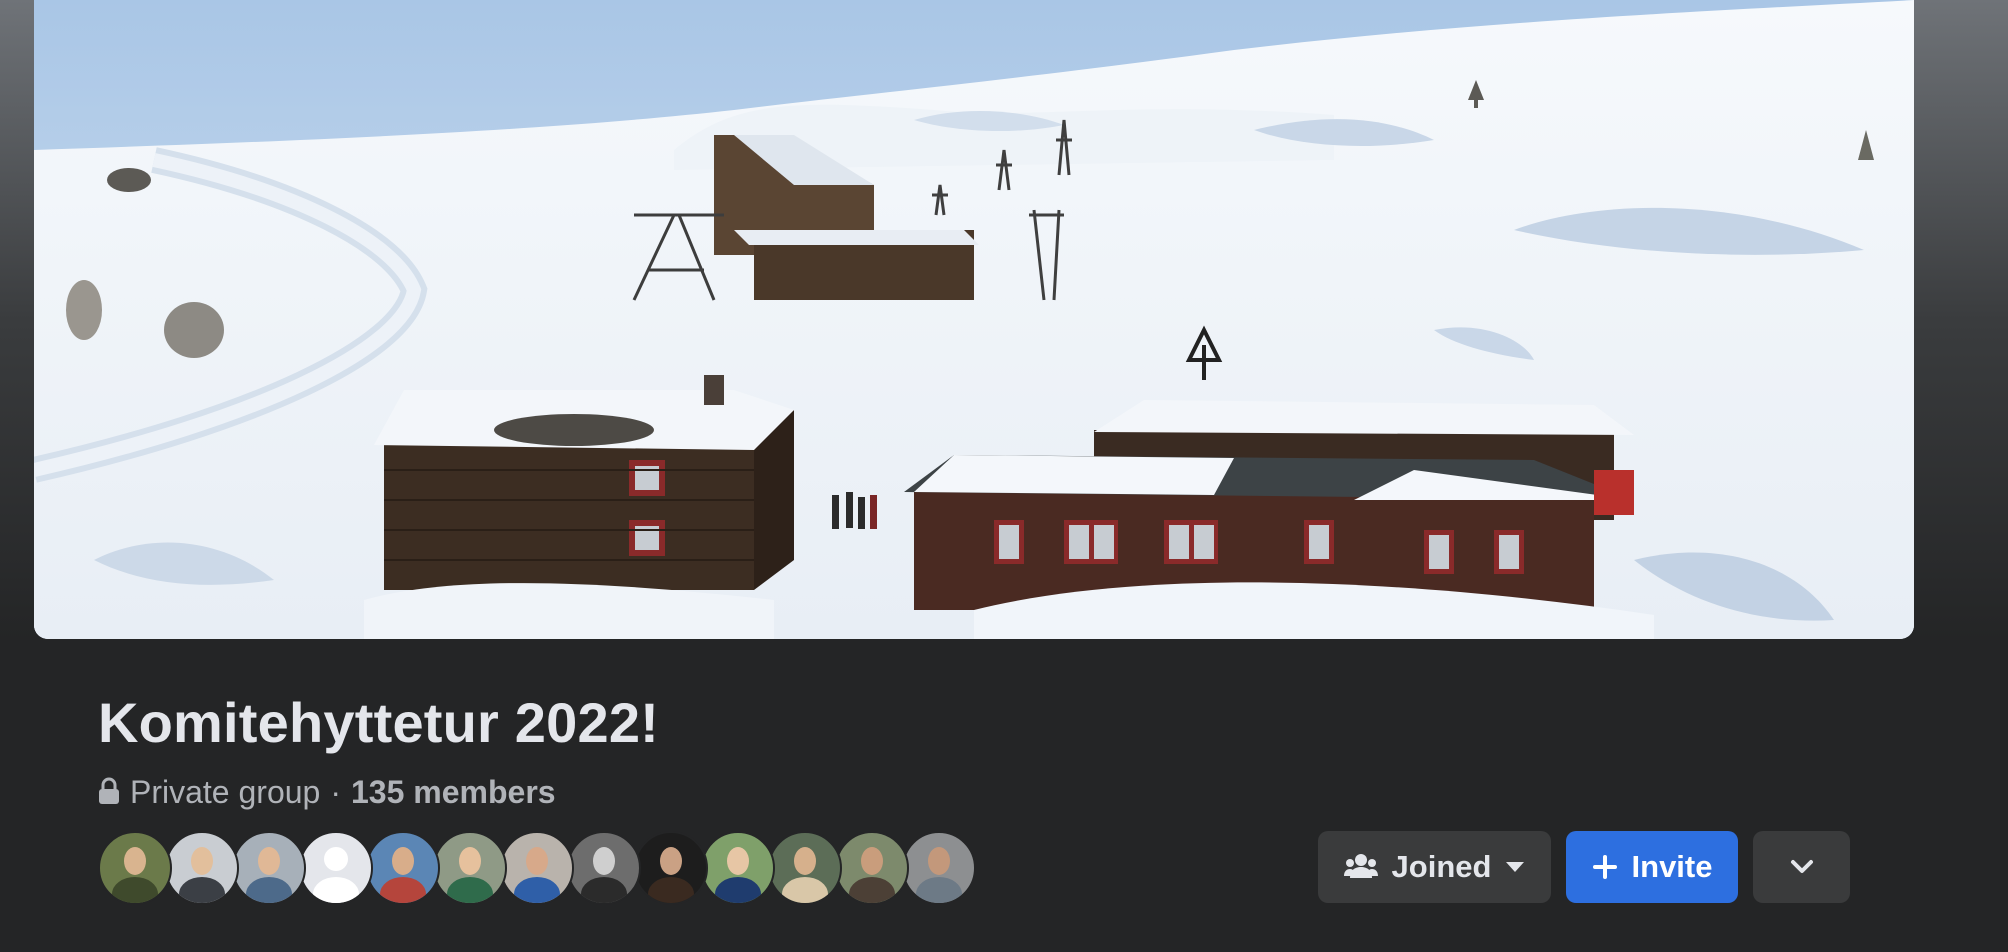 The height and width of the screenshot is (952, 2008). What do you see at coordinates (225, 792) in the screenshot?
I see `privacy-label: Private group` at bounding box center [225, 792].